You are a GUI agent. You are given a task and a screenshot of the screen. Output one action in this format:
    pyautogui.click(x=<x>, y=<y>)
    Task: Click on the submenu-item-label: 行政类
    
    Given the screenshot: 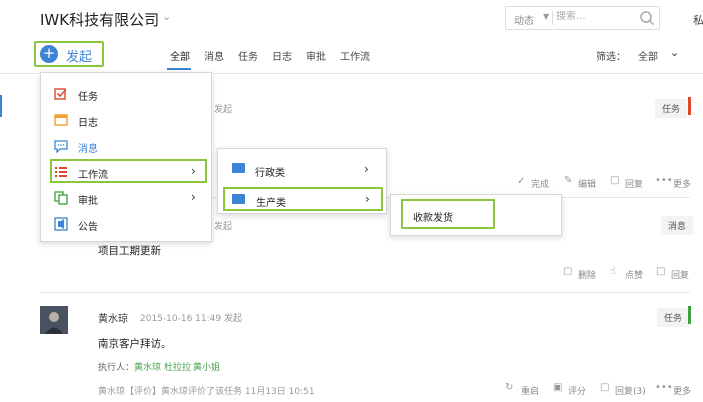 What is the action you would take?
    pyautogui.click(x=270, y=173)
    